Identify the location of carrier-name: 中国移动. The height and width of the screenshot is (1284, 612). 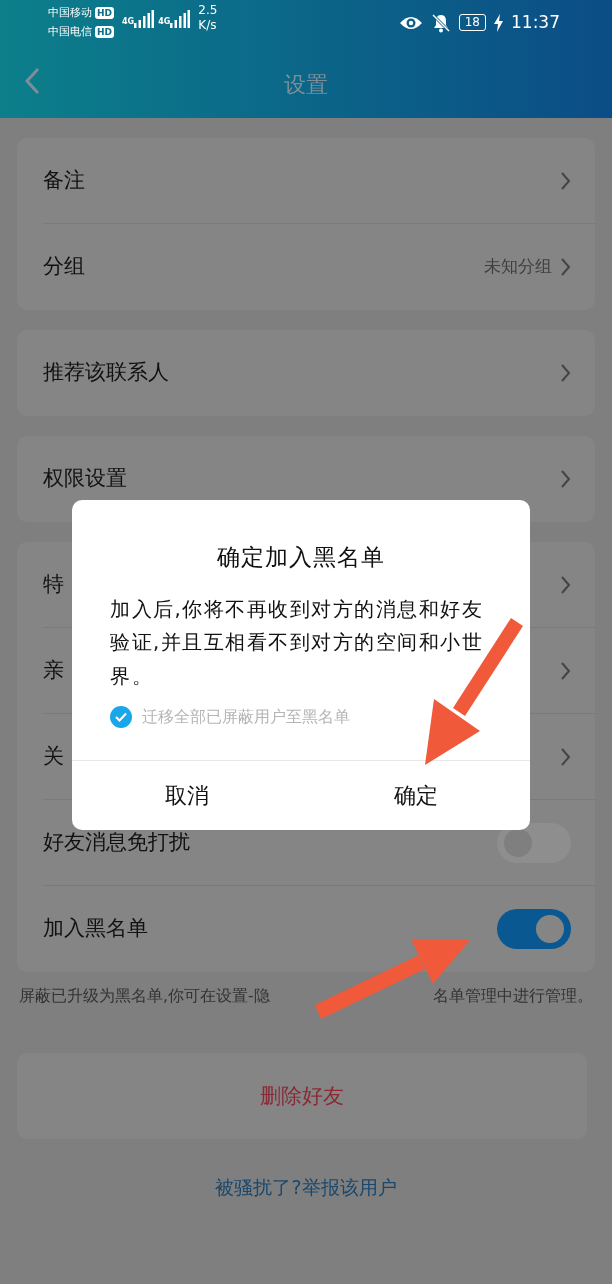
(70, 13).